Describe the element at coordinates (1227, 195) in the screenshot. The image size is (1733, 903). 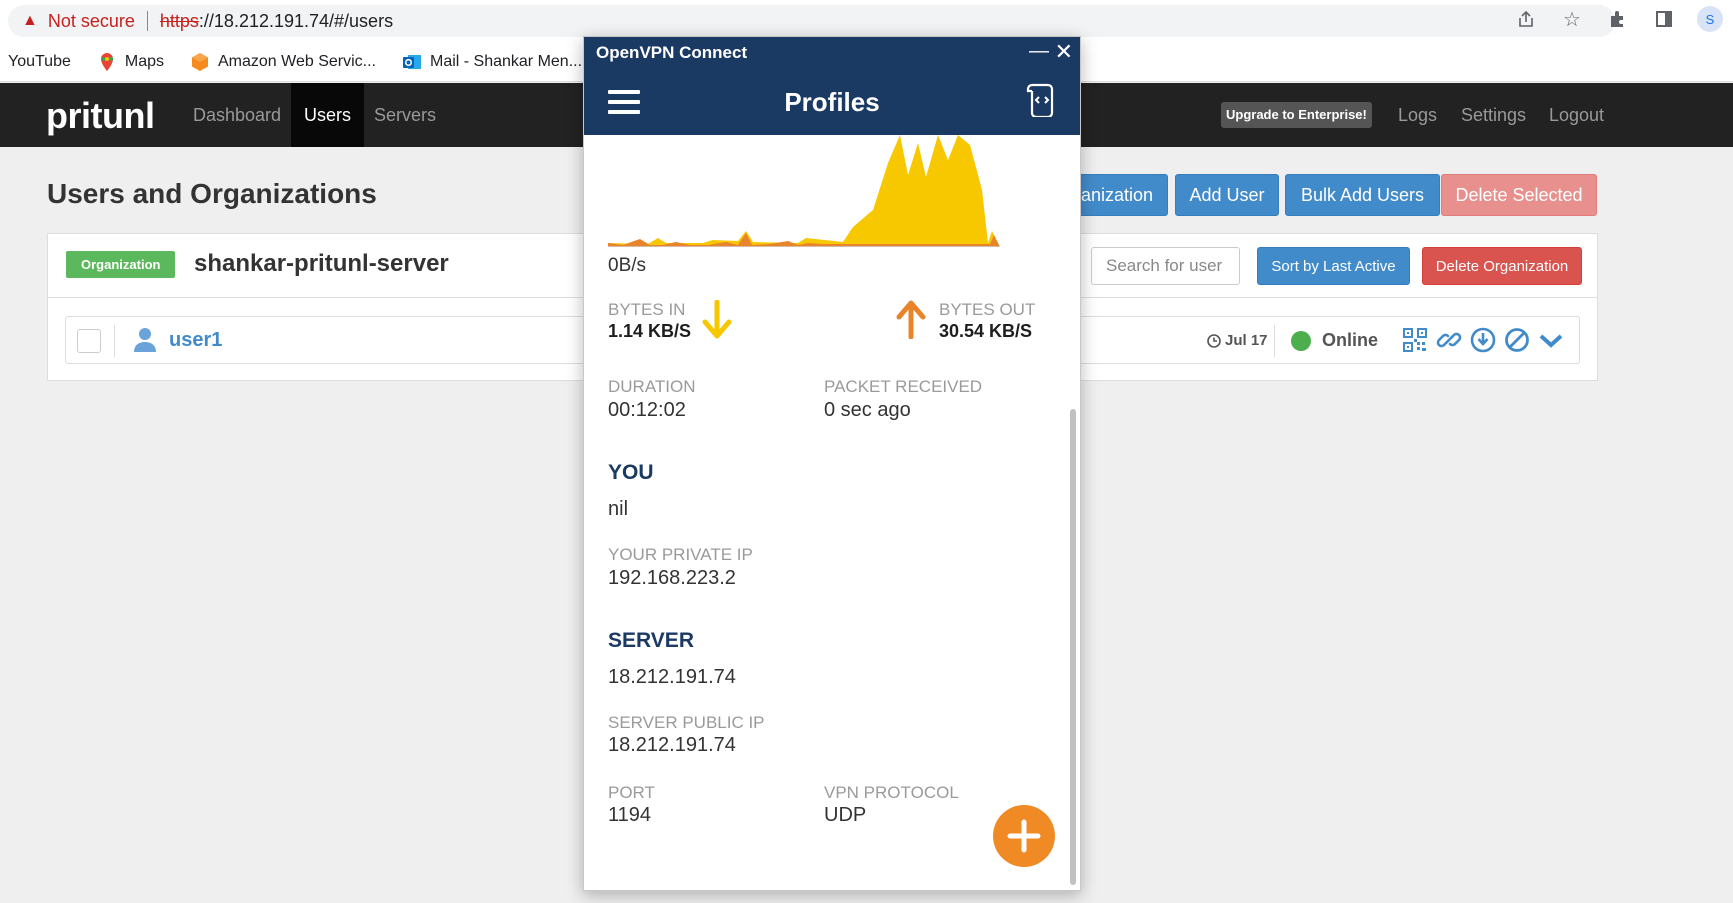
I see `add-user-button: Add User` at that location.